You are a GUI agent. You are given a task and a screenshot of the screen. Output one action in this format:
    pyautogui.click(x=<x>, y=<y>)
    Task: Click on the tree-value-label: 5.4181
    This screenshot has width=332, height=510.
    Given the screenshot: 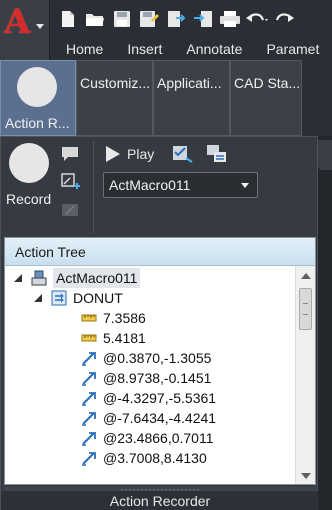 What is the action you would take?
    pyautogui.click(x=124, y=338)
    